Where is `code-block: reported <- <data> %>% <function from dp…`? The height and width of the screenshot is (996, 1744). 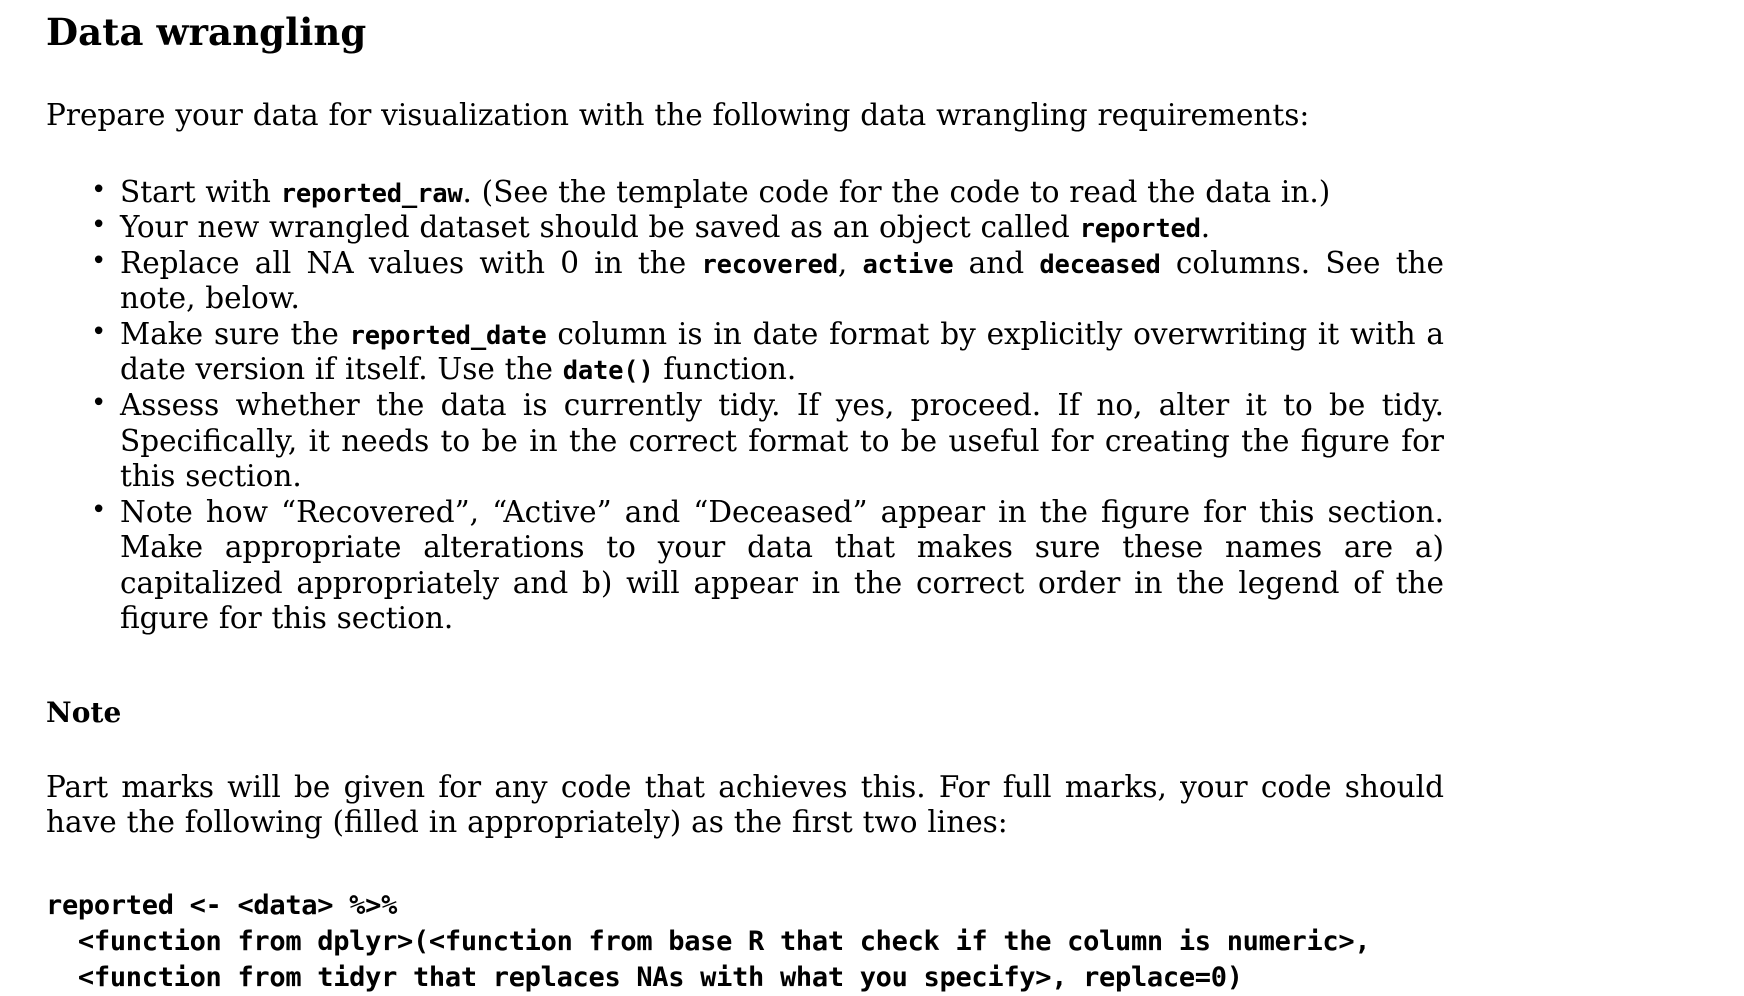
code-block: reported <- <data> %>% <function from dp… is located at coordinates (745, 942).